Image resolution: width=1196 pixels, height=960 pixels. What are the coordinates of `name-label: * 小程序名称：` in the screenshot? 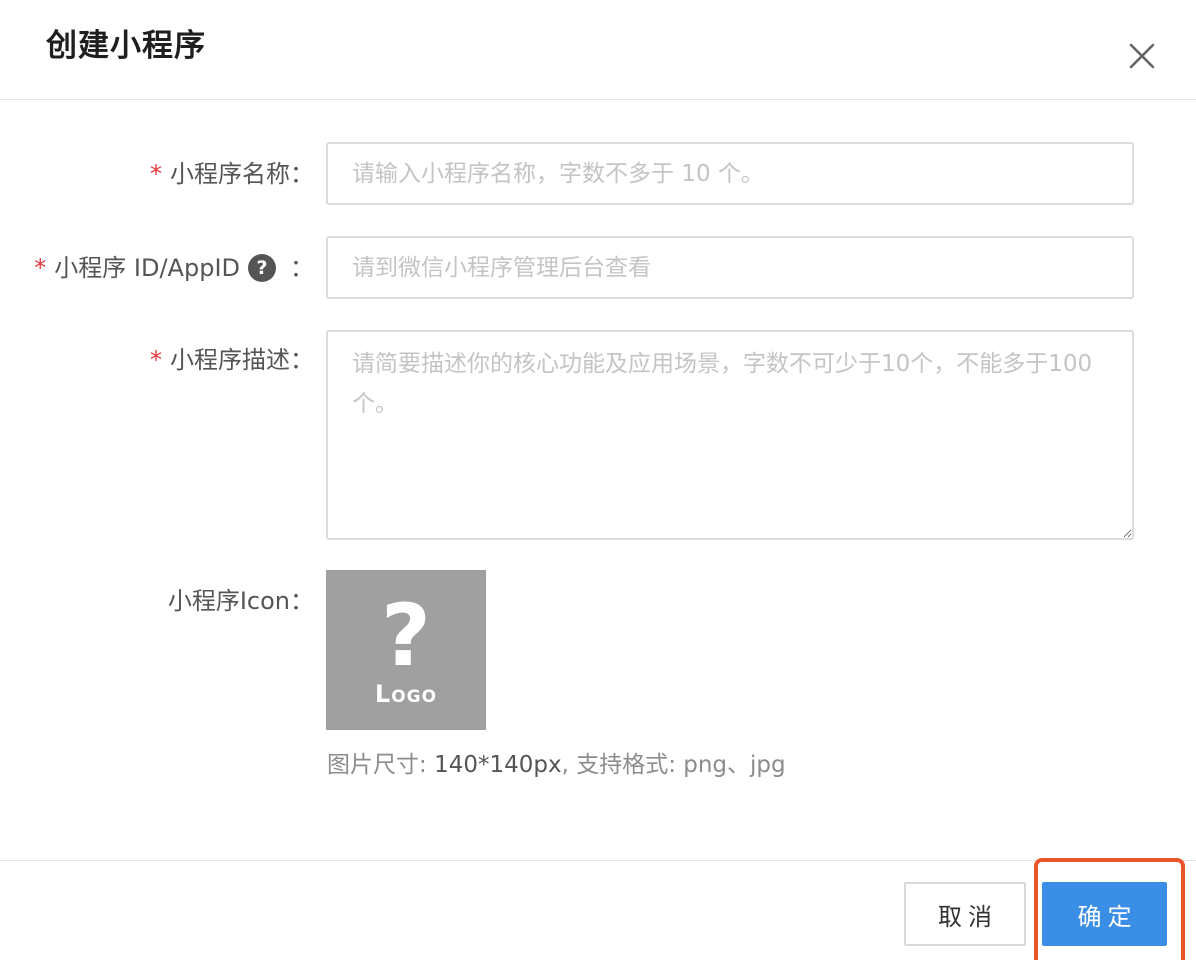 It's located at (232, 174).